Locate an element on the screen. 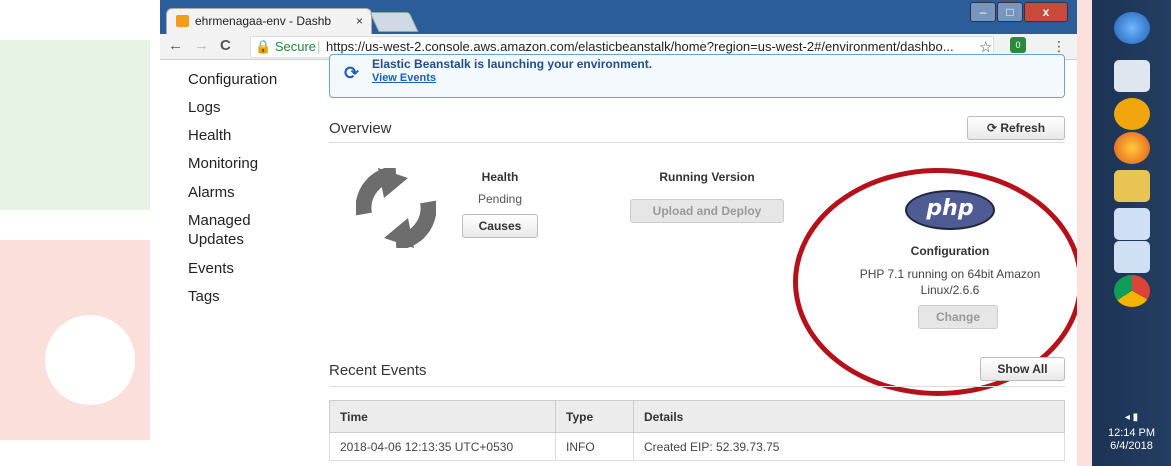  start-button-icon is located at coordinates (1132, 28).